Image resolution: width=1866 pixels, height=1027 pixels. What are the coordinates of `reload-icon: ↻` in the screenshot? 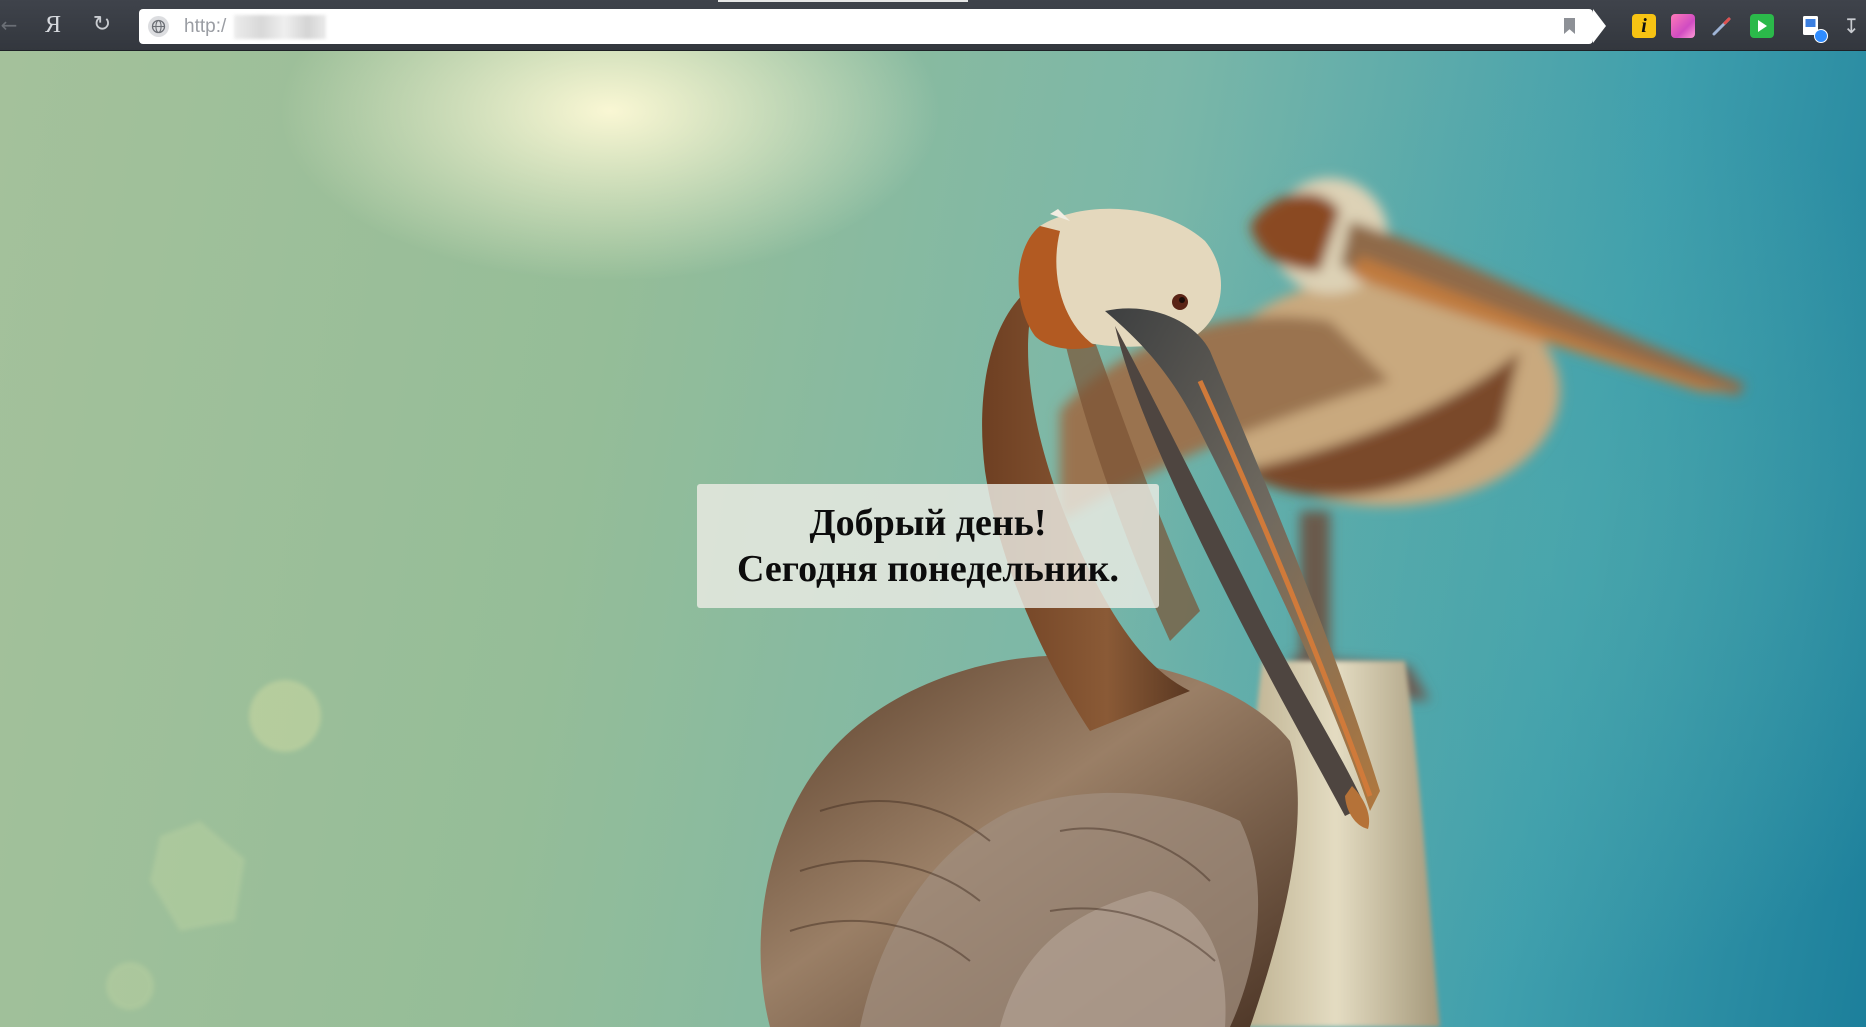 It's located at (102, 25).